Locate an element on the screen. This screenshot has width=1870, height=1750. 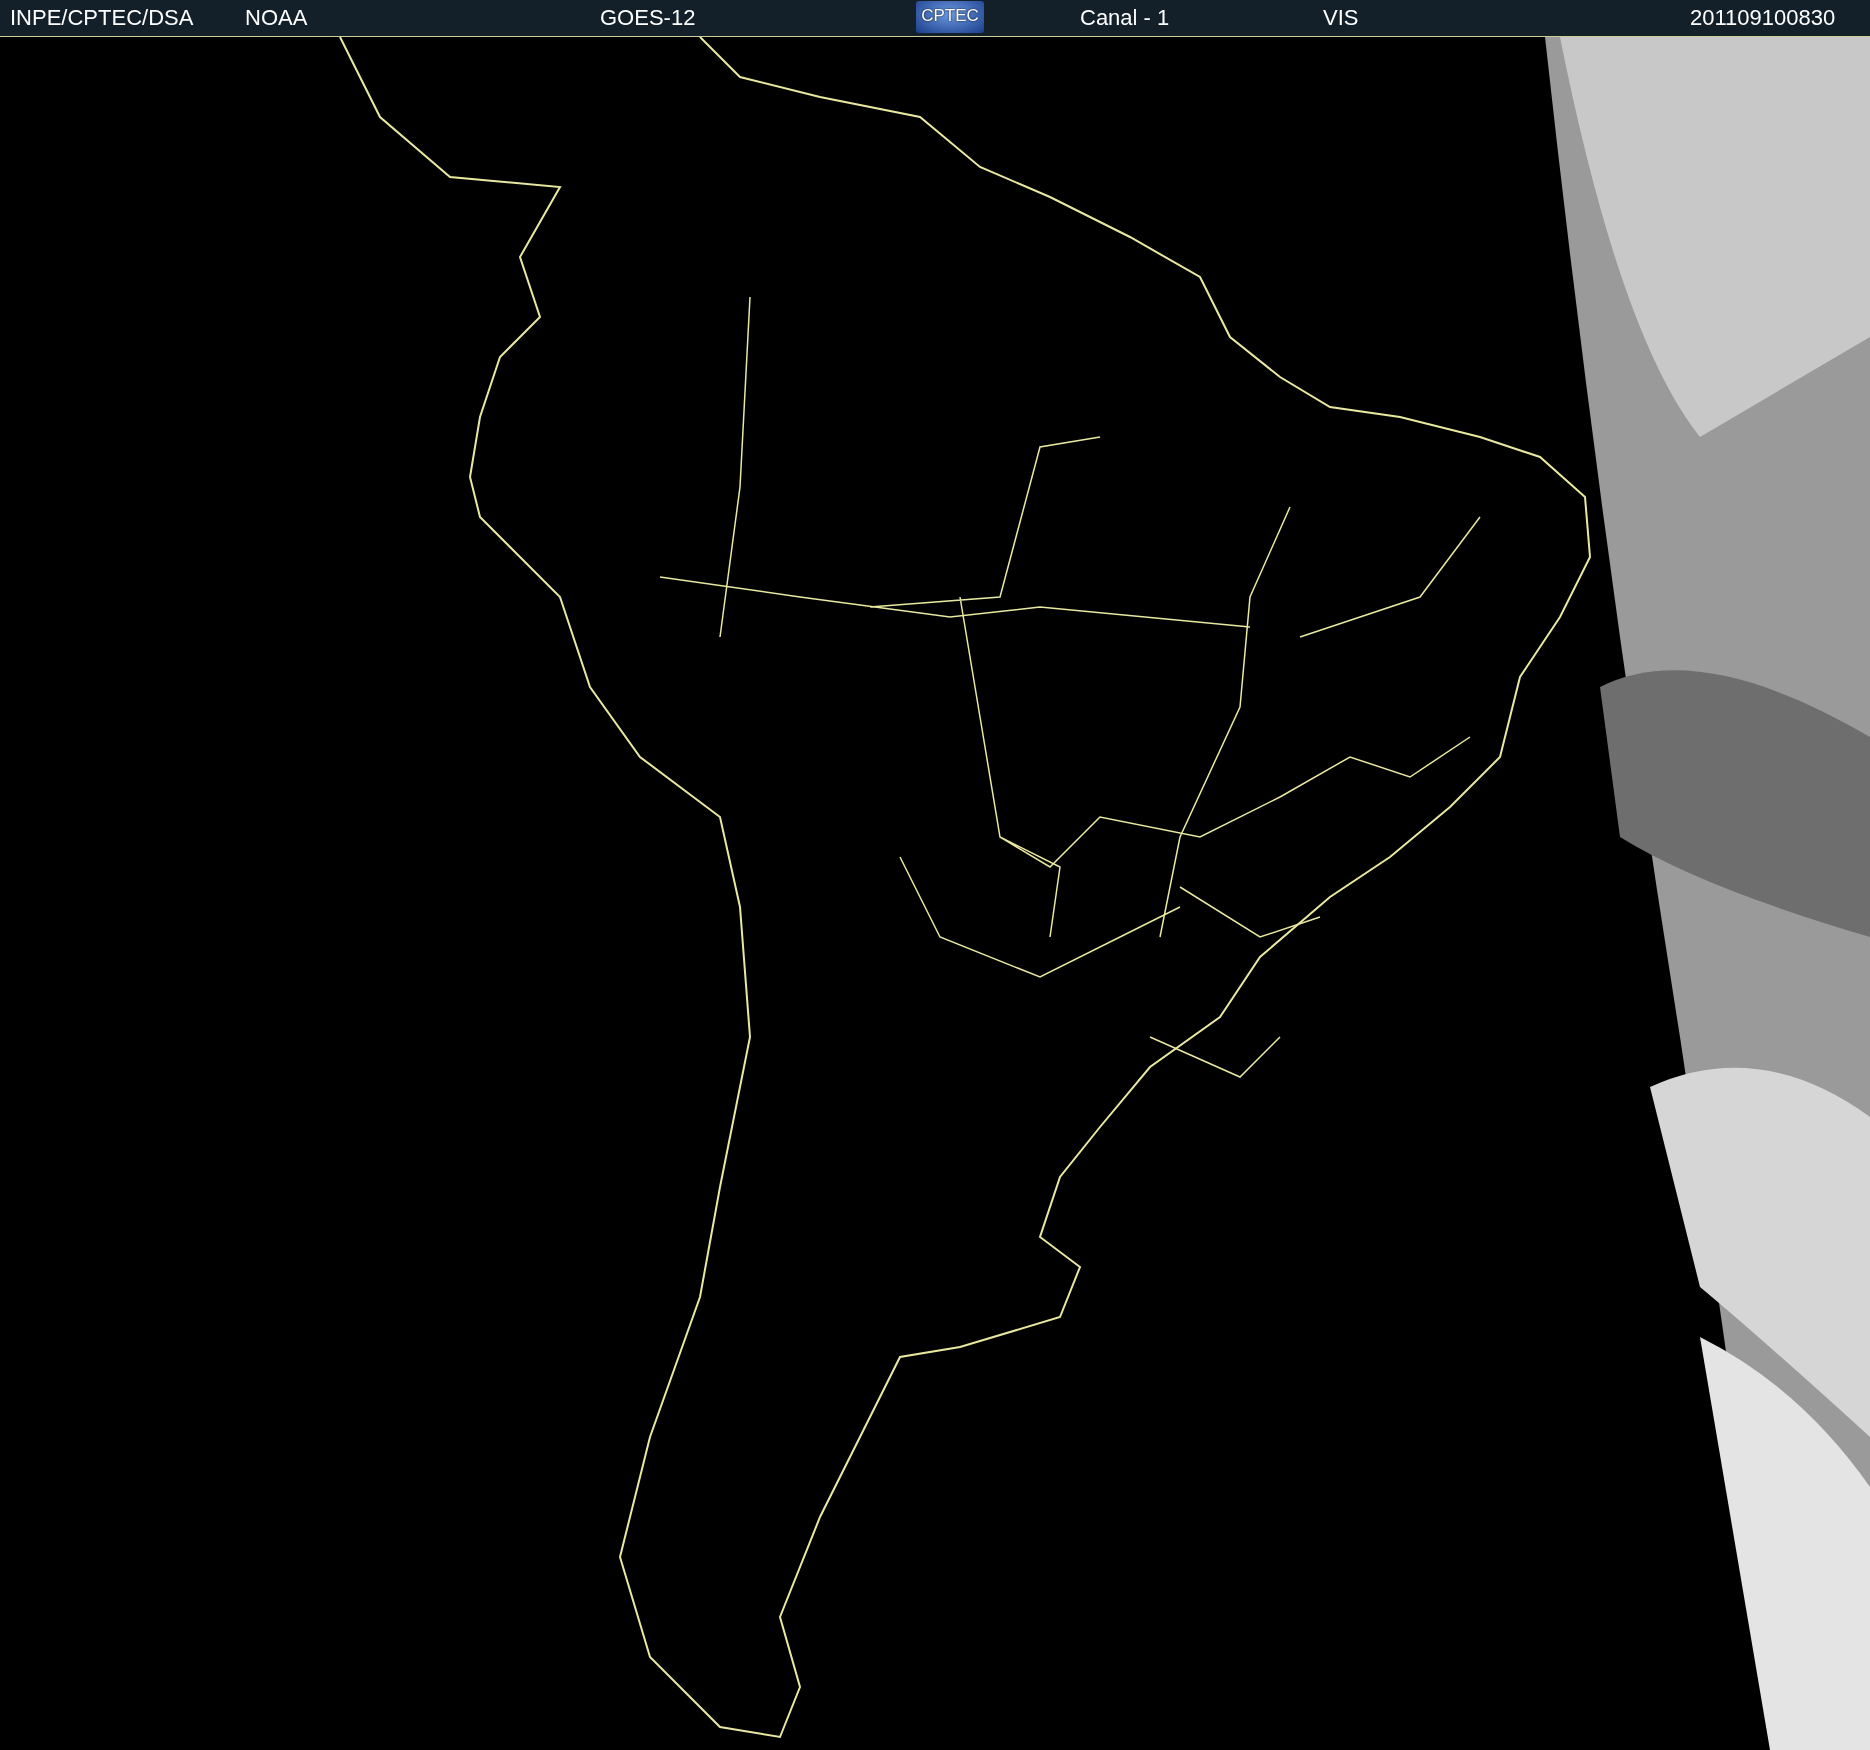
satellite-label: GOES-12 is located at coordinates (648, 18).